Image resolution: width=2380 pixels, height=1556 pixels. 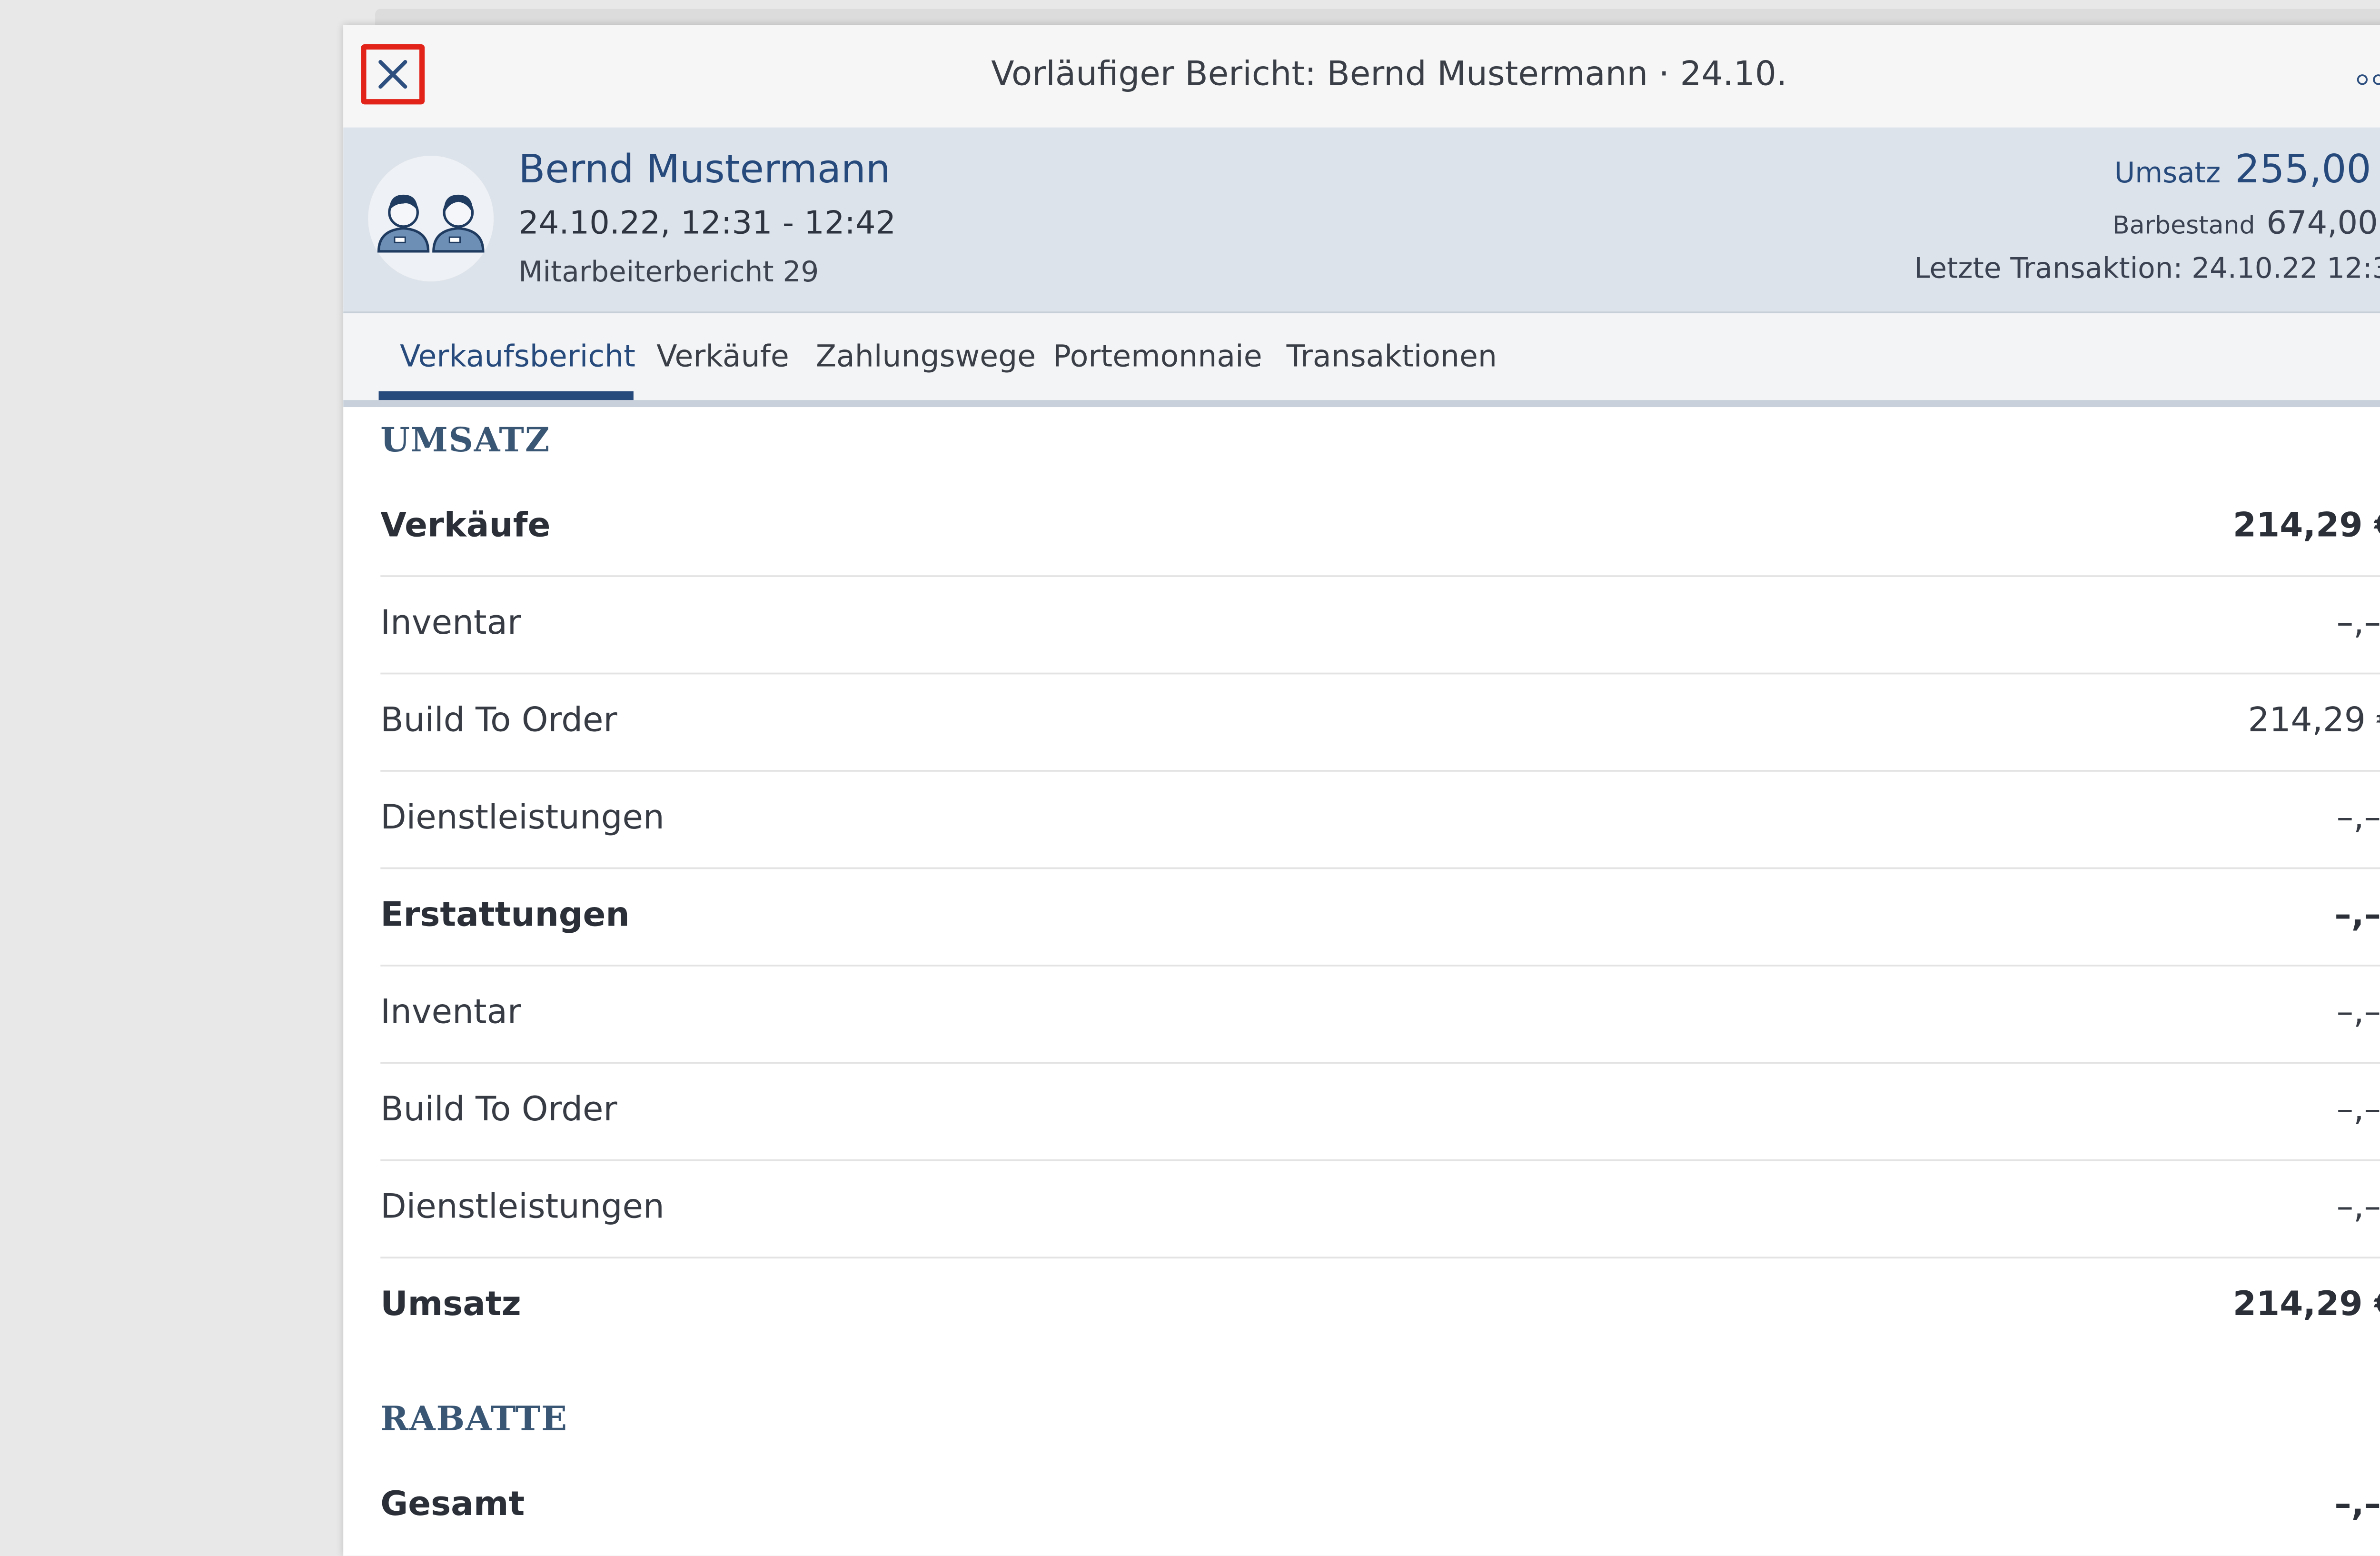 What do you see at coordinates (505, 915) in the screenshot?
I see `row-label: Erstattungen` at bounding box center [505, 915].